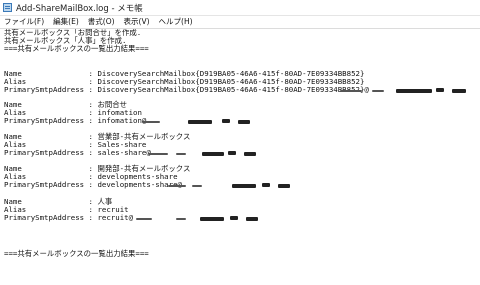  What do you see at coordinates (77, 152) in the screenshot?
I see `log-line: PrimarySmtpAddress : sales-share@` at bounding box center [77, 152].